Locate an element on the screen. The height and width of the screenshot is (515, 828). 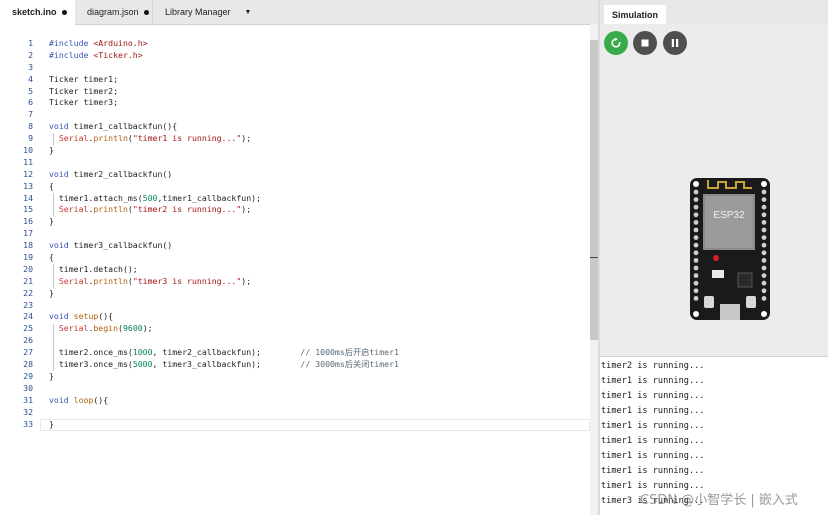
code-text: void timer3_callbackfun() is located at coordinates (111, 245).